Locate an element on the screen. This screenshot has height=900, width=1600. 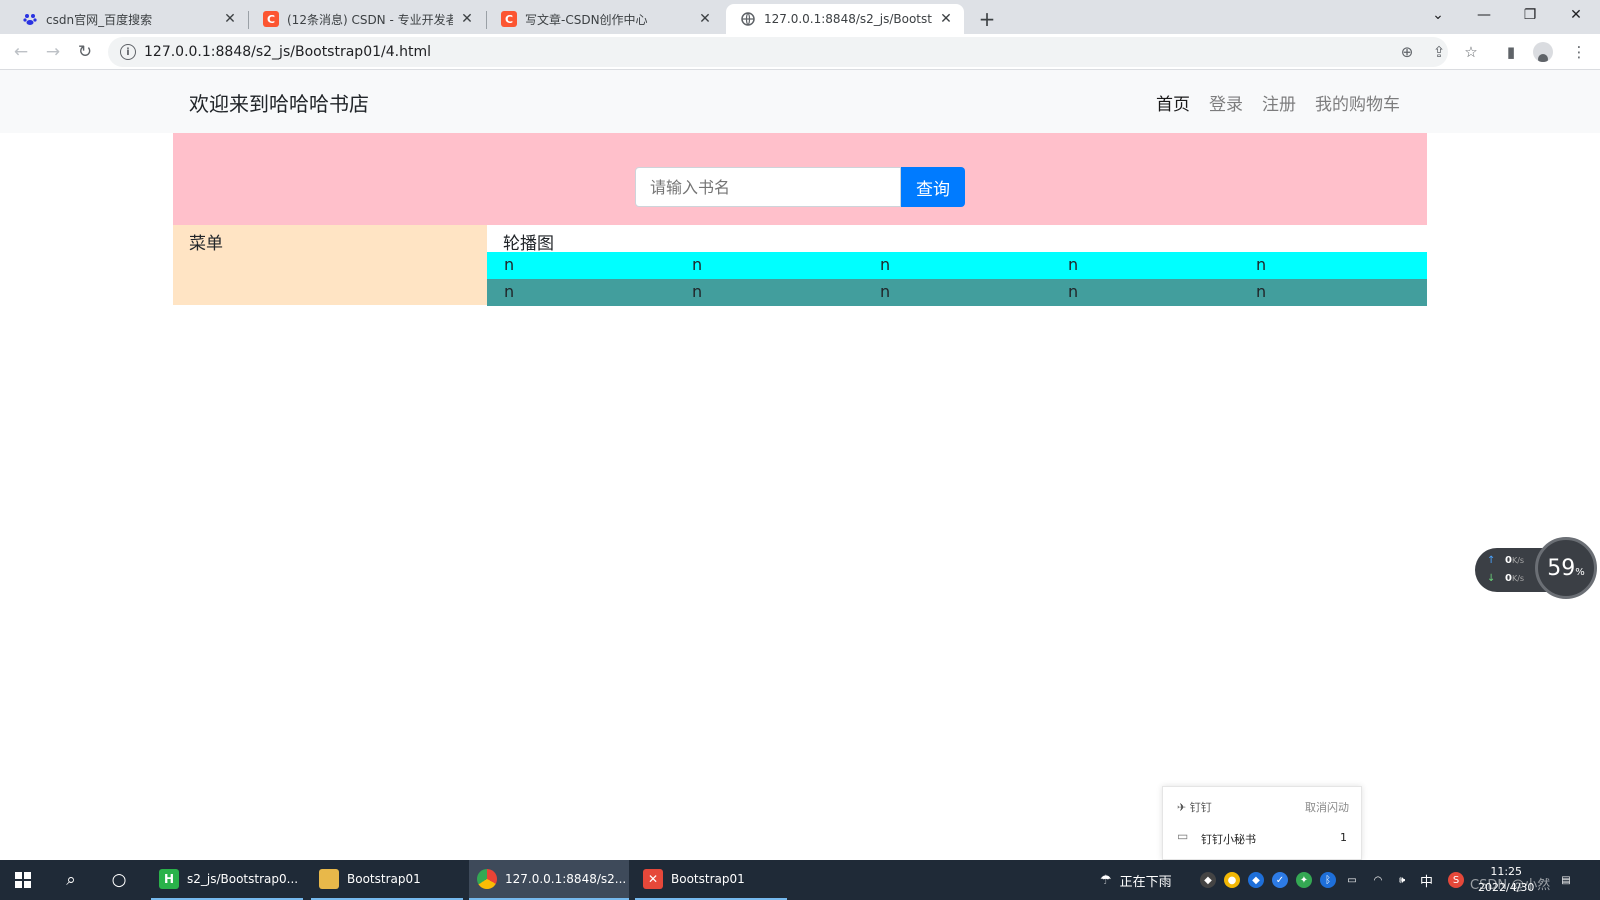
gauge-unit: % is located at coordinates (1580, 572).